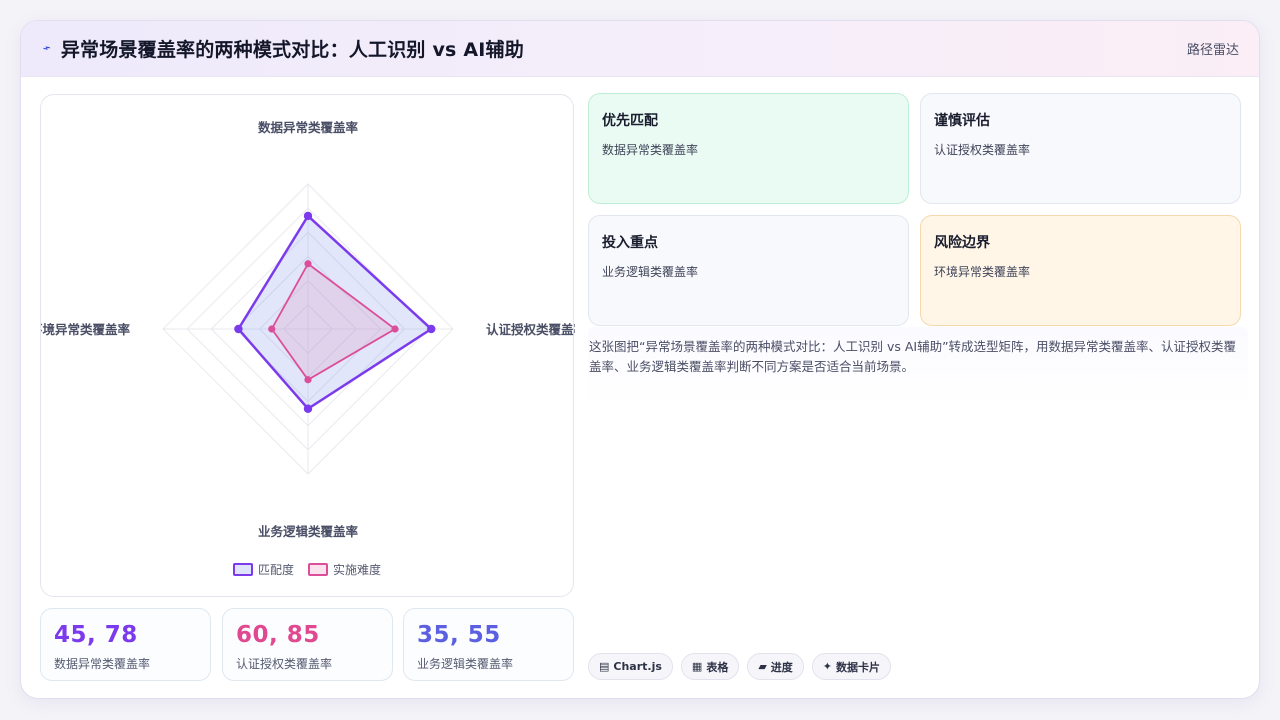 The width and height of the screenshot is (1280, 720). Describe the element at coordinates (748, 270) in the screenshot. I see `card-investment-focus: 投入重点 业务逻辑类覆盖率` at that location.